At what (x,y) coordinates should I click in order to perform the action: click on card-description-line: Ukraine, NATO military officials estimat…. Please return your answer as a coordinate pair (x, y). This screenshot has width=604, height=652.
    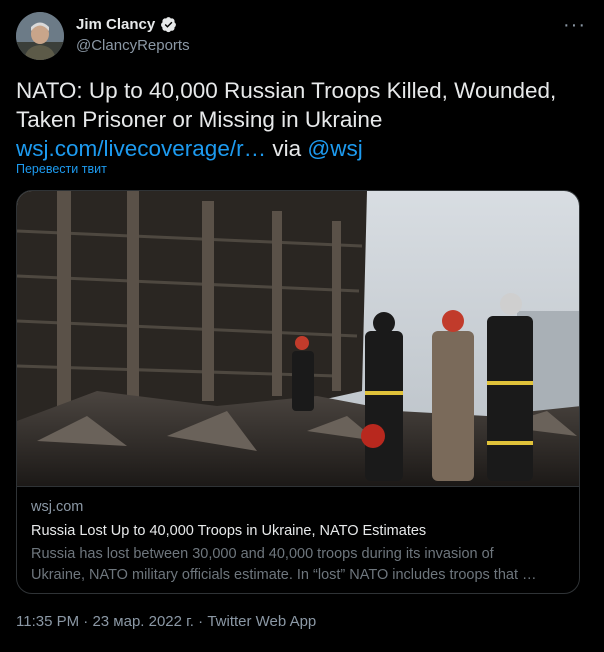
    Looking at the image, I should click on (284, 575).